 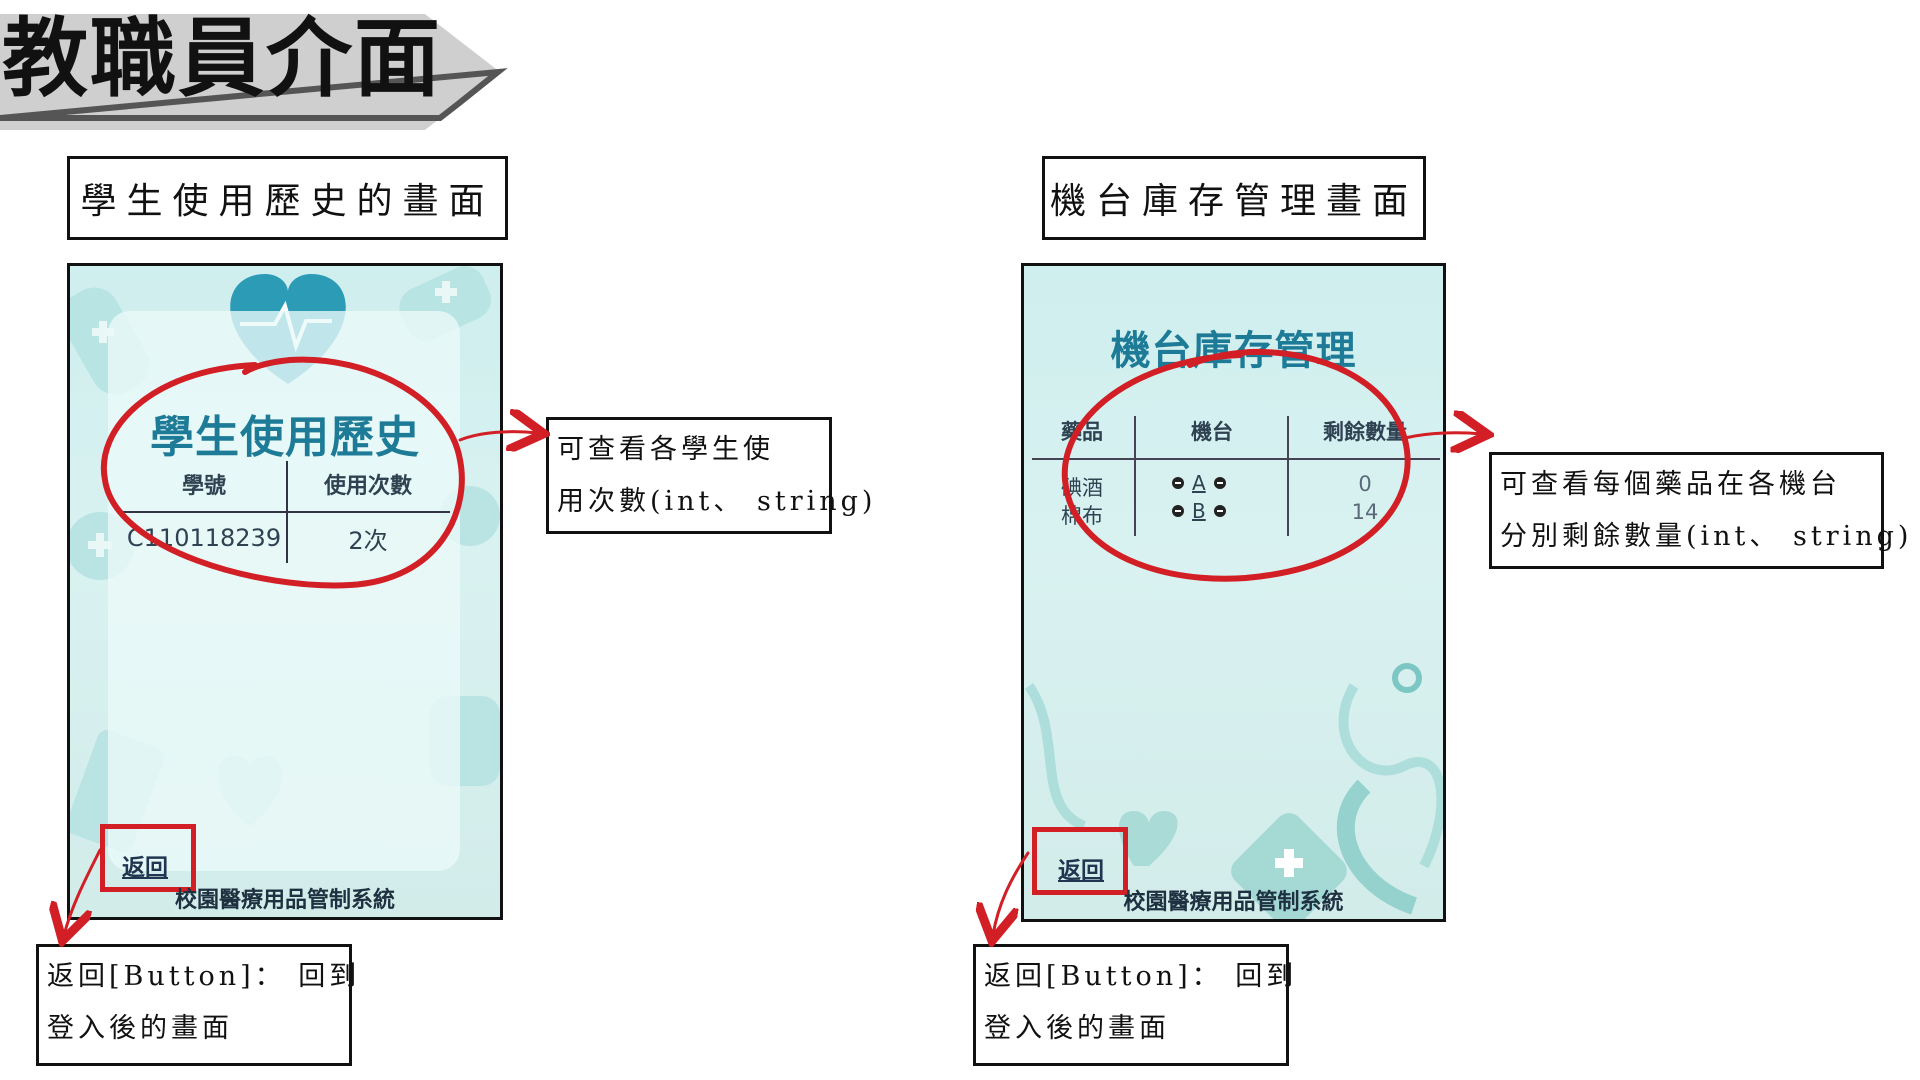 I want to click on note-line: 可查看各學生使, so click(x=665, y=449).